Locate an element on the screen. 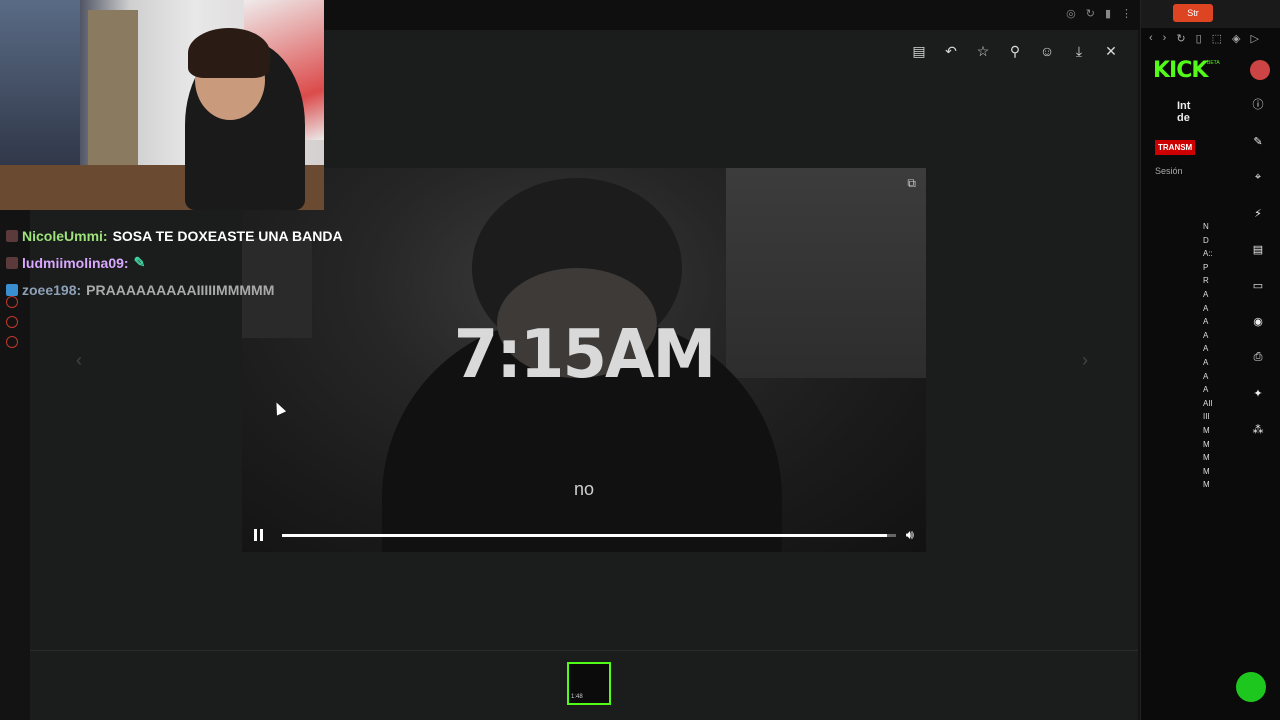  thumbnail-duration: 1:48 is located at coordinates (577, 697).